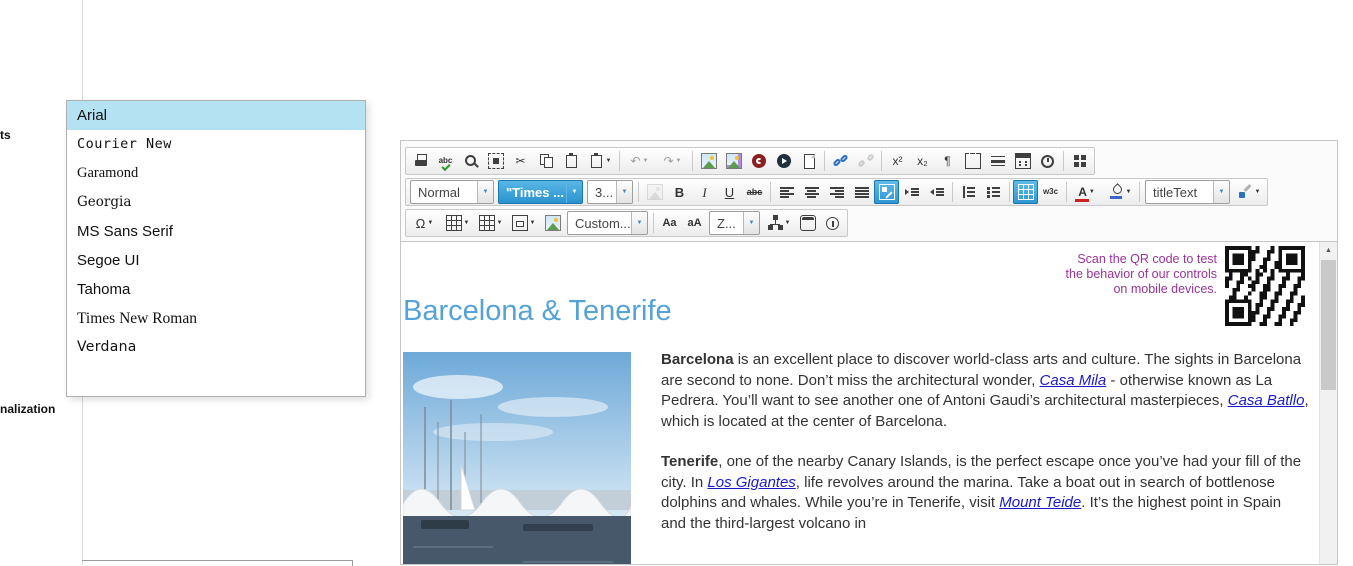 The image size is (1353, 566). What do you see at coordinates (1040, 502) in the screenshot?
I see `content-link: Mount Teide` at bounding box center [1040, 502].